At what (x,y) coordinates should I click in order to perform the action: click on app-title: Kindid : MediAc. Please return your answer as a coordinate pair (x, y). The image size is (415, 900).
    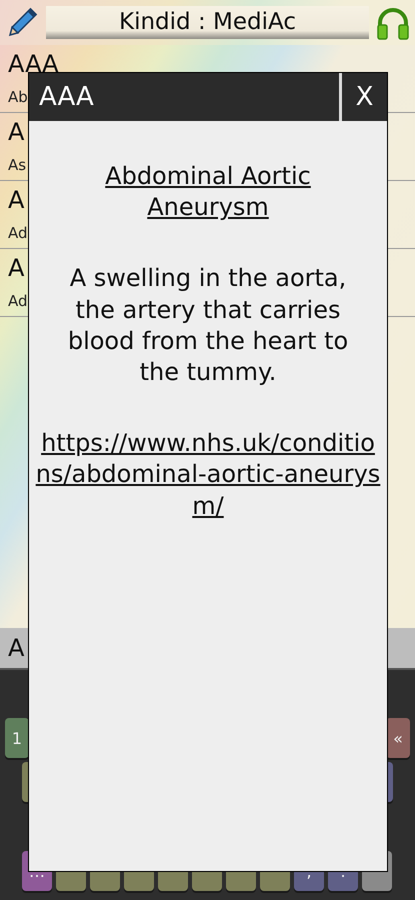
    Looking at the image, I should click on (207, 22).